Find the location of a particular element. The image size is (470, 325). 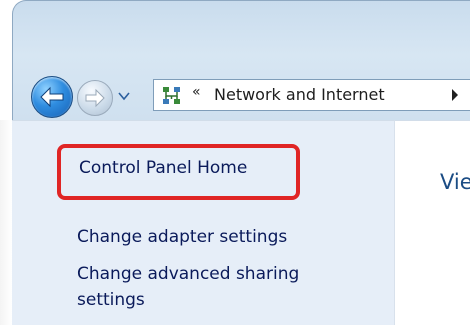

recent-pages-button is located at coordinates (124, 95).